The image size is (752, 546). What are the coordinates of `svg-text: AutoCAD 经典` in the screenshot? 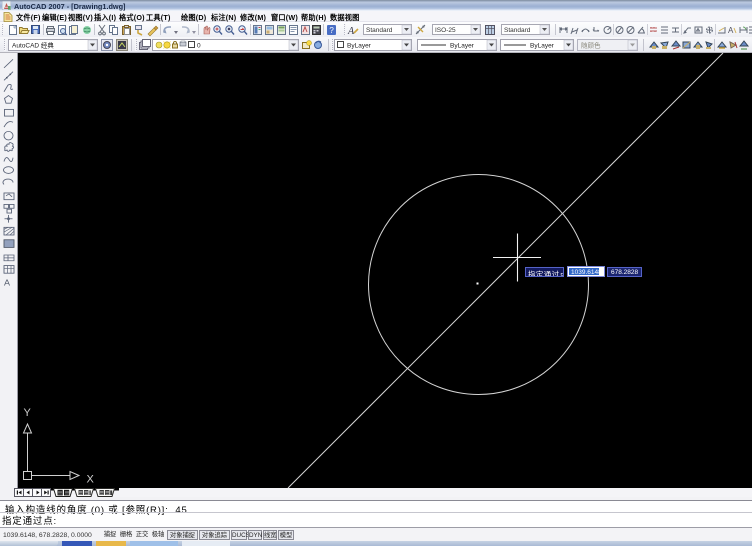 It's located at (33, 45).